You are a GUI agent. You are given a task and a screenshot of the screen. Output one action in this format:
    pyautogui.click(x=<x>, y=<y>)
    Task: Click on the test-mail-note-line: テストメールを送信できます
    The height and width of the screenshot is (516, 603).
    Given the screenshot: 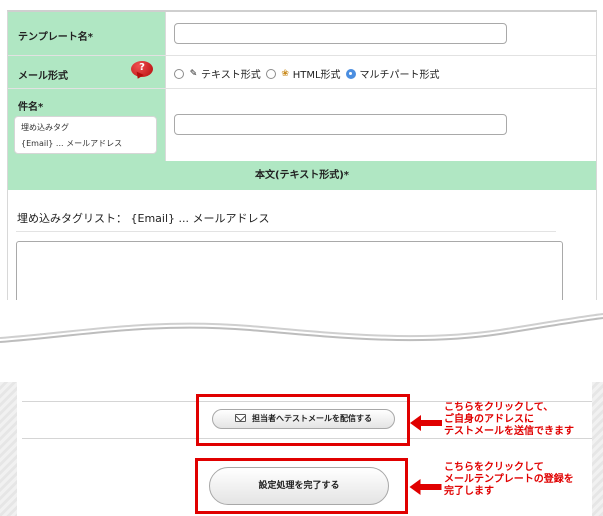 What is the action you would take?
    pyautogui.click(x=509, y=431)
    